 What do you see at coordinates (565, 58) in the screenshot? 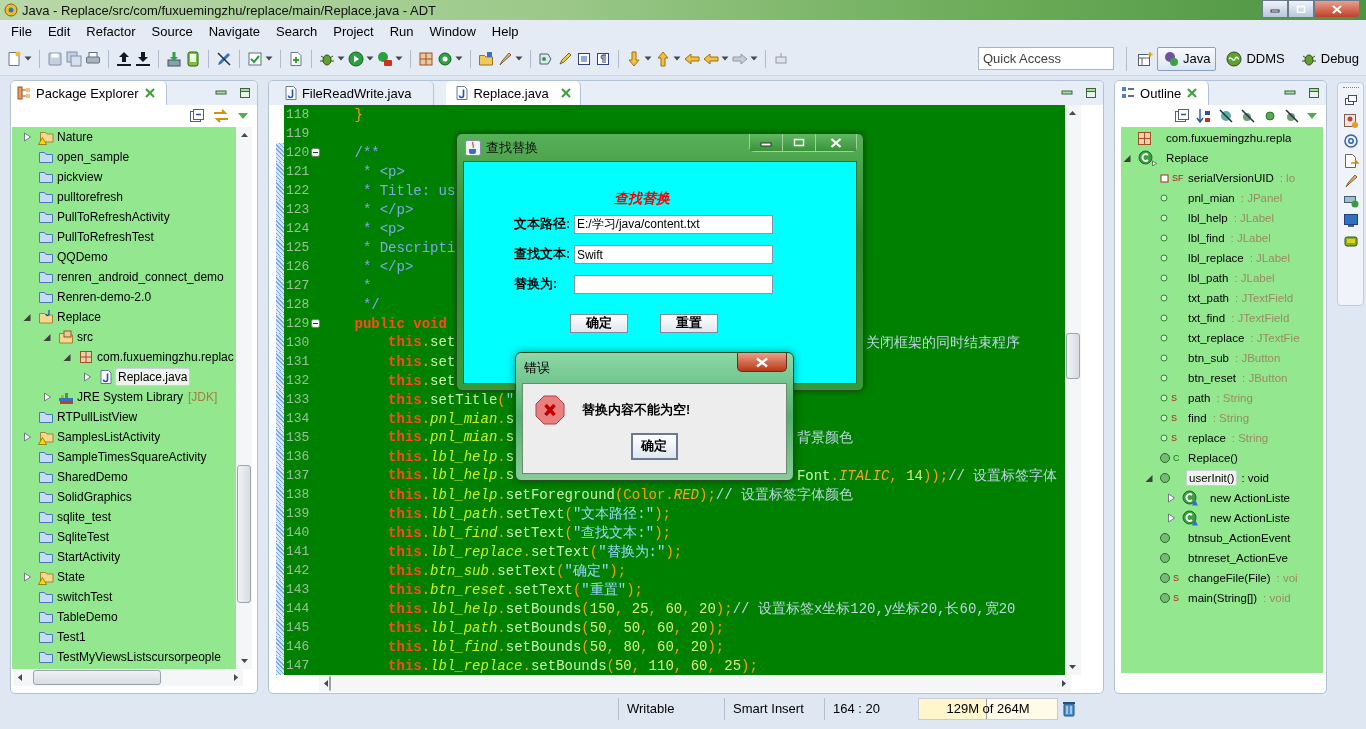
I see `highlighter-icon` at bounding box center [565, 58].